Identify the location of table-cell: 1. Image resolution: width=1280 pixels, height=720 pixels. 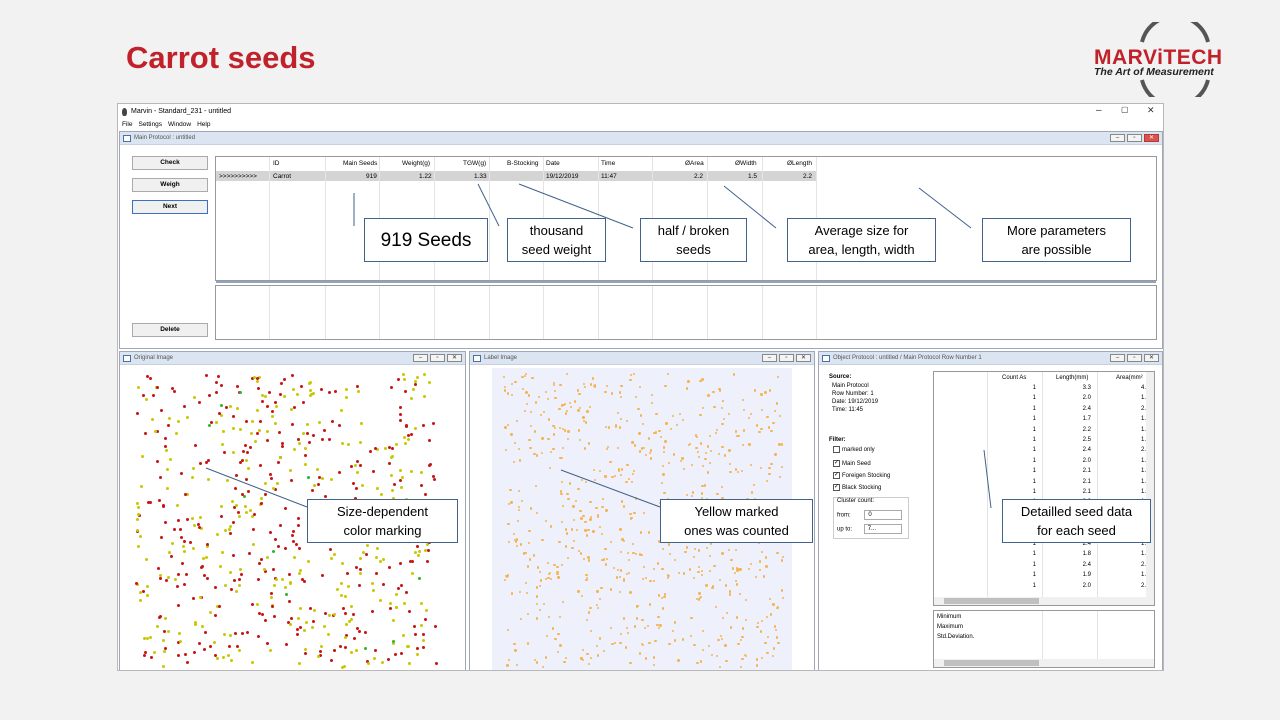
(1034, 440).